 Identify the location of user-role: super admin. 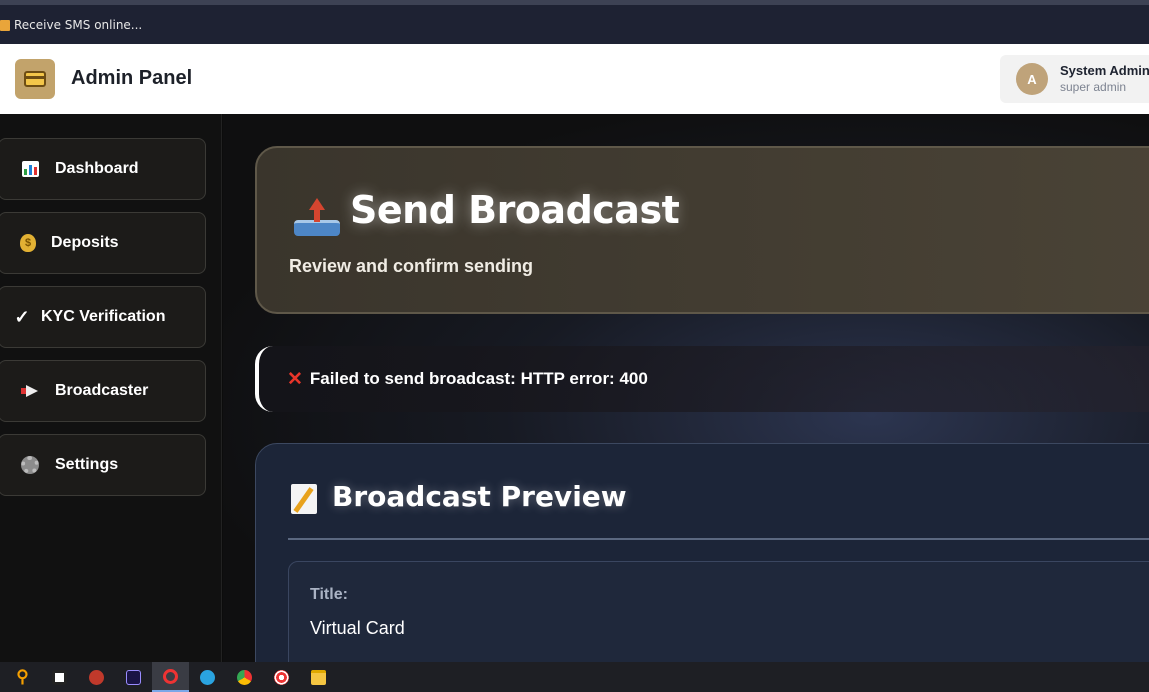
(1093, 87).